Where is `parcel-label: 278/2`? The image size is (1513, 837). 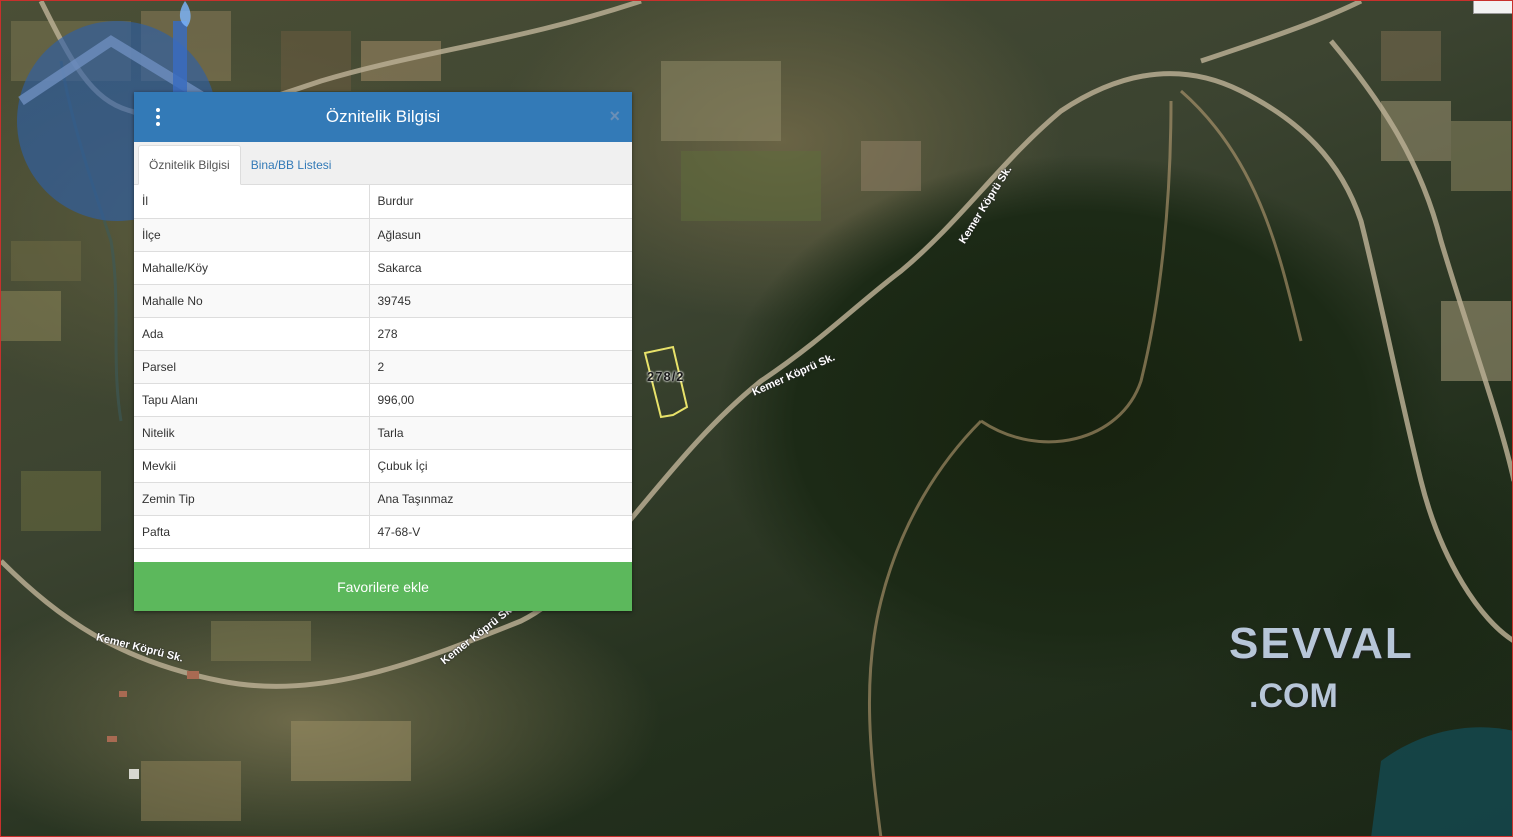
parcel-label: 278/2 is located at coordinates (666, 376).